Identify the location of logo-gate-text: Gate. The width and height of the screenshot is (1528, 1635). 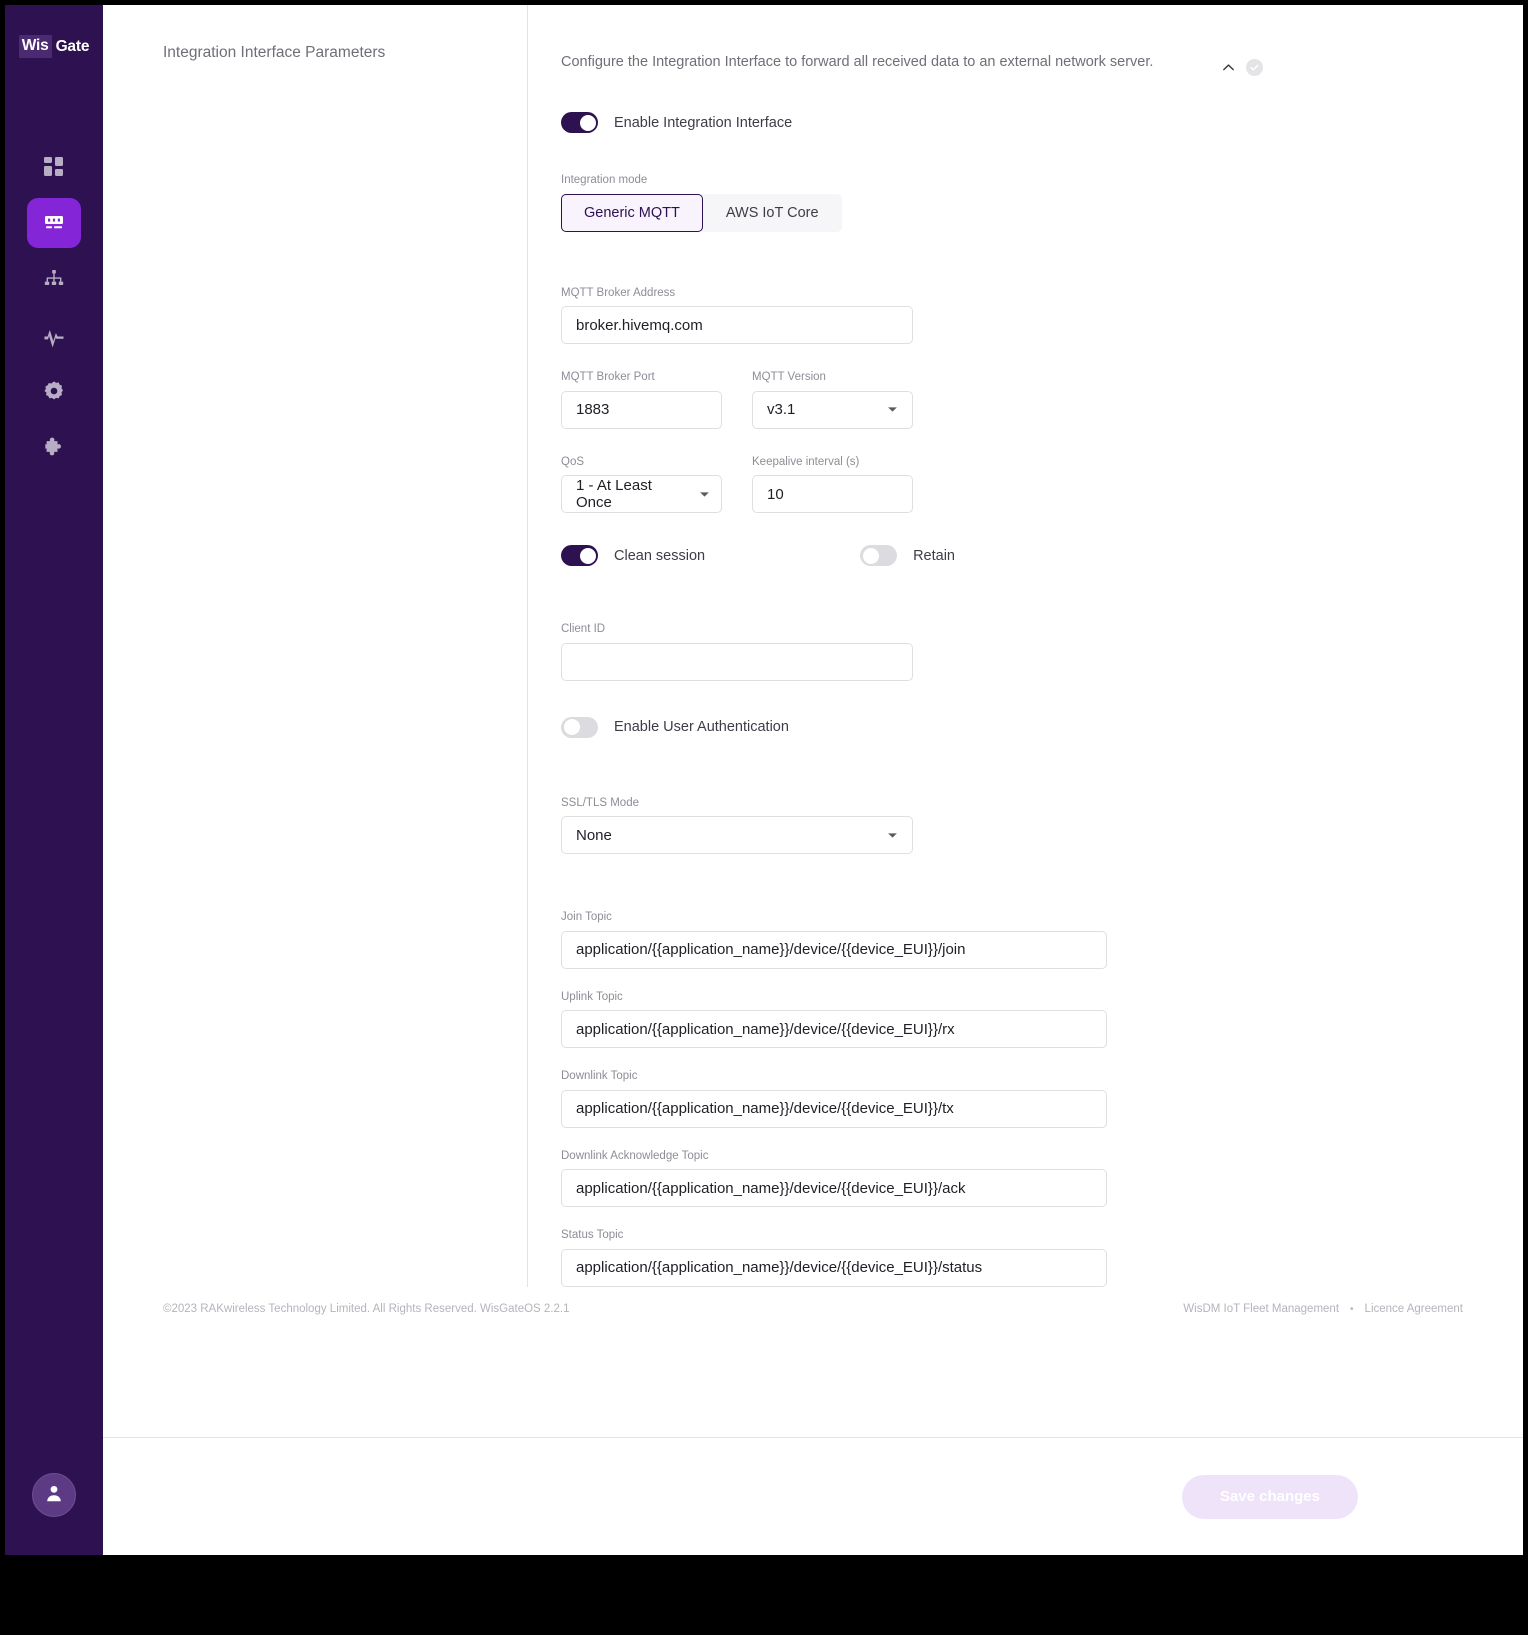
(72, 46).